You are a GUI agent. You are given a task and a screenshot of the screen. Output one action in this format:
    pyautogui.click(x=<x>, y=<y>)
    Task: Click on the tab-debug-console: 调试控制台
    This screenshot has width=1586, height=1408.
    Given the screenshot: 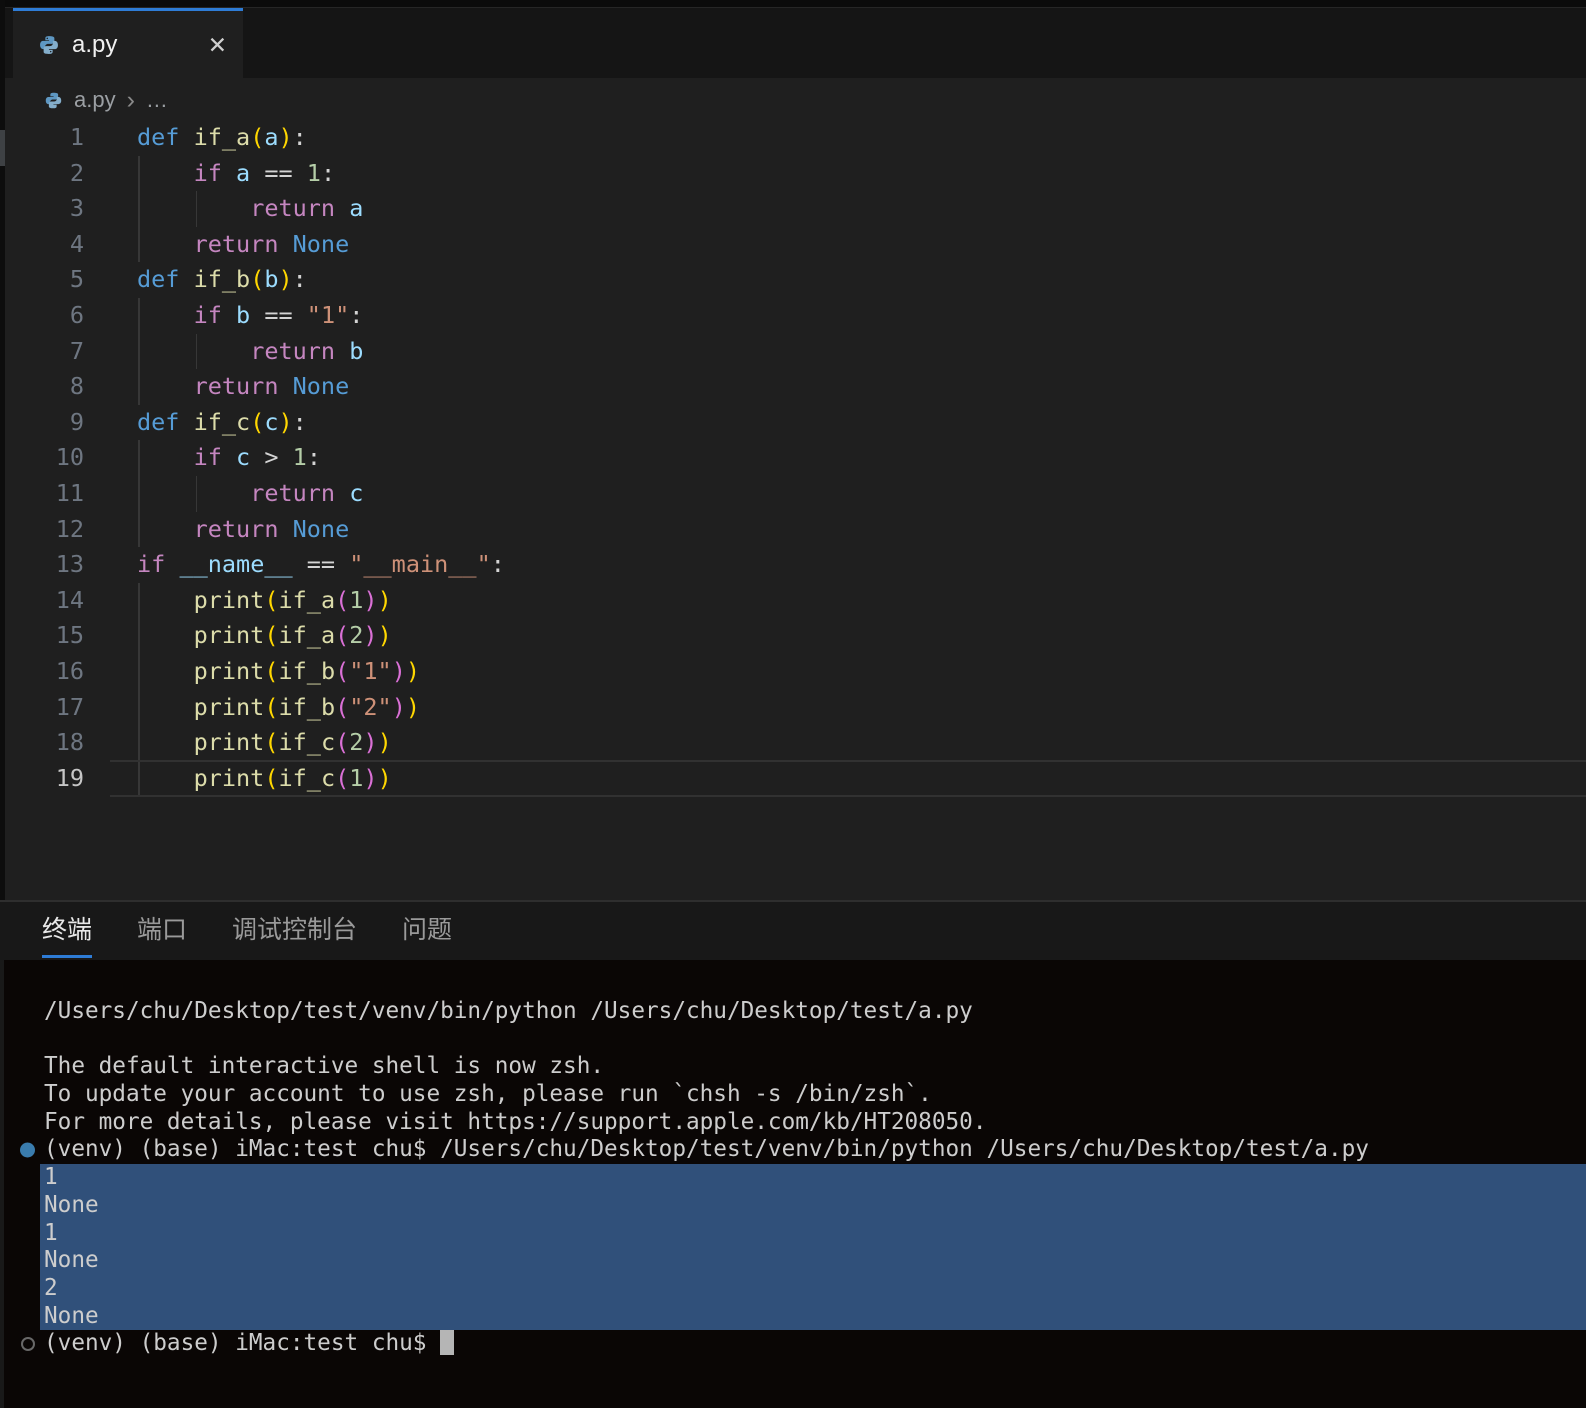 What is the action you would take?
    pyautogui.click(x=294, y=930)
    